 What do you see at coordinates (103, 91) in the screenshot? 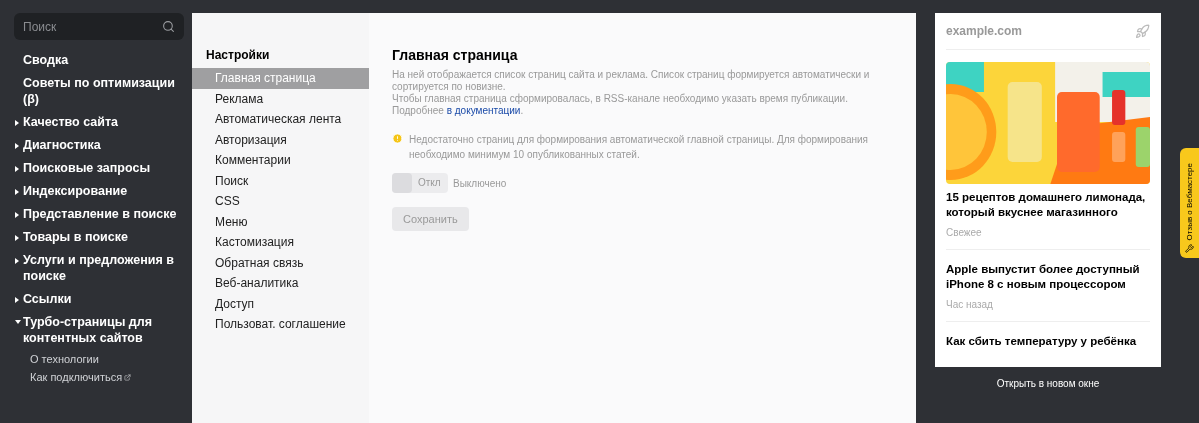
I see `sidebar-item: Советы по оптимизации (β)` at bounding box center [103, 91].